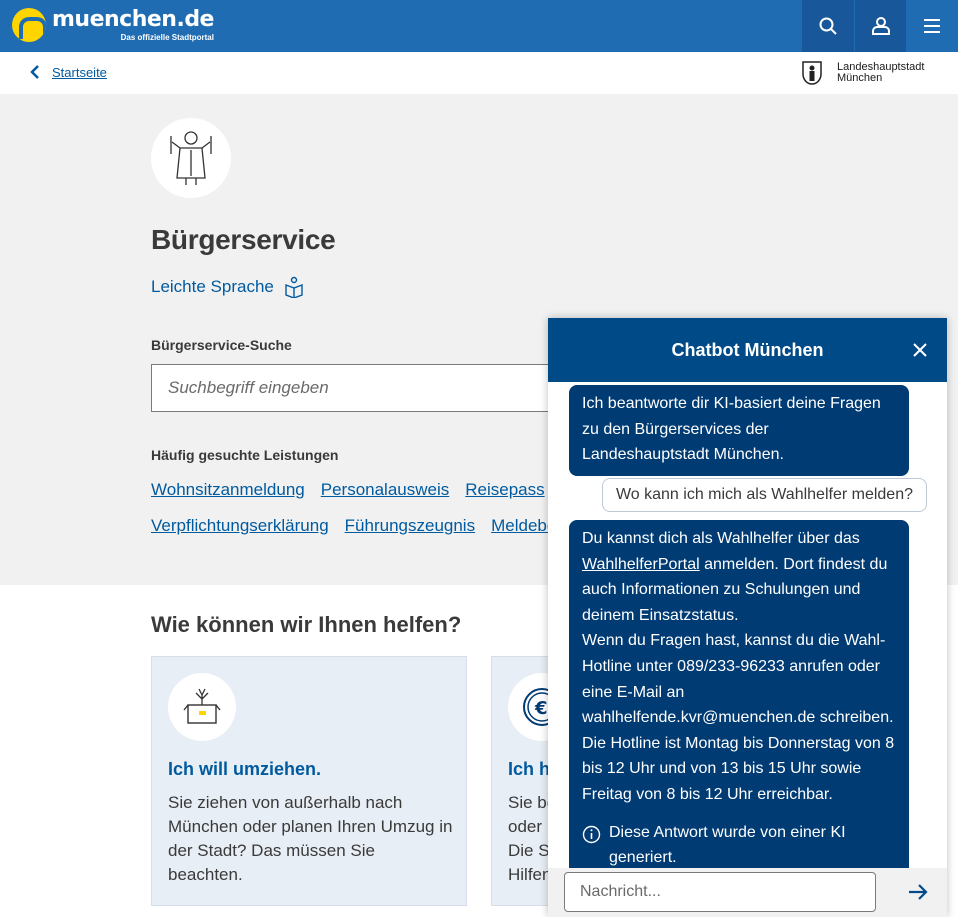  I want to click on menu-button, so click(932, 26).